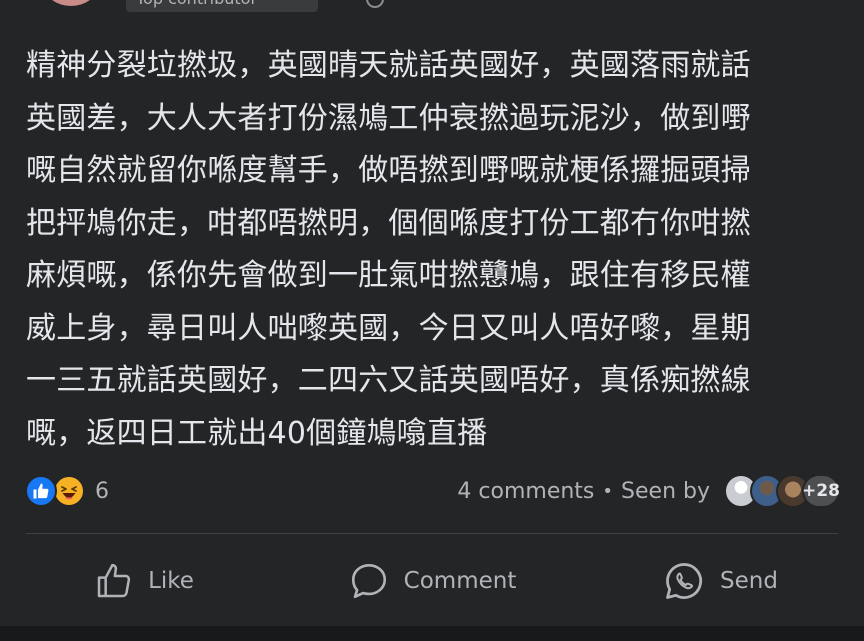  I want to click on haha-reaction-icon, so click(69, 491).